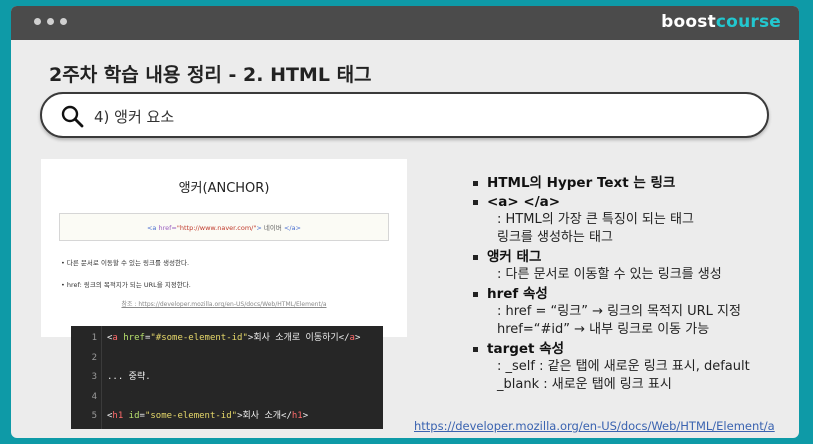 The height and width of the screenshot is (444, 813). What do you see at coordinates (748, 22) in the screenshot?
I see `brand-part2: course` at bounding box center [748, 22].